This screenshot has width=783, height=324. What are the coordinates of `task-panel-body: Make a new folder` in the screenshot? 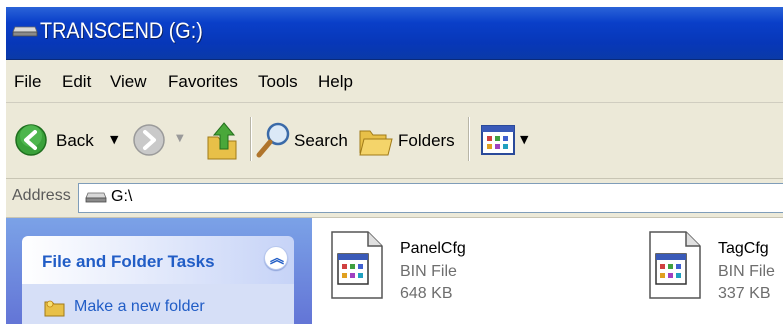 It's located at (158, 304).